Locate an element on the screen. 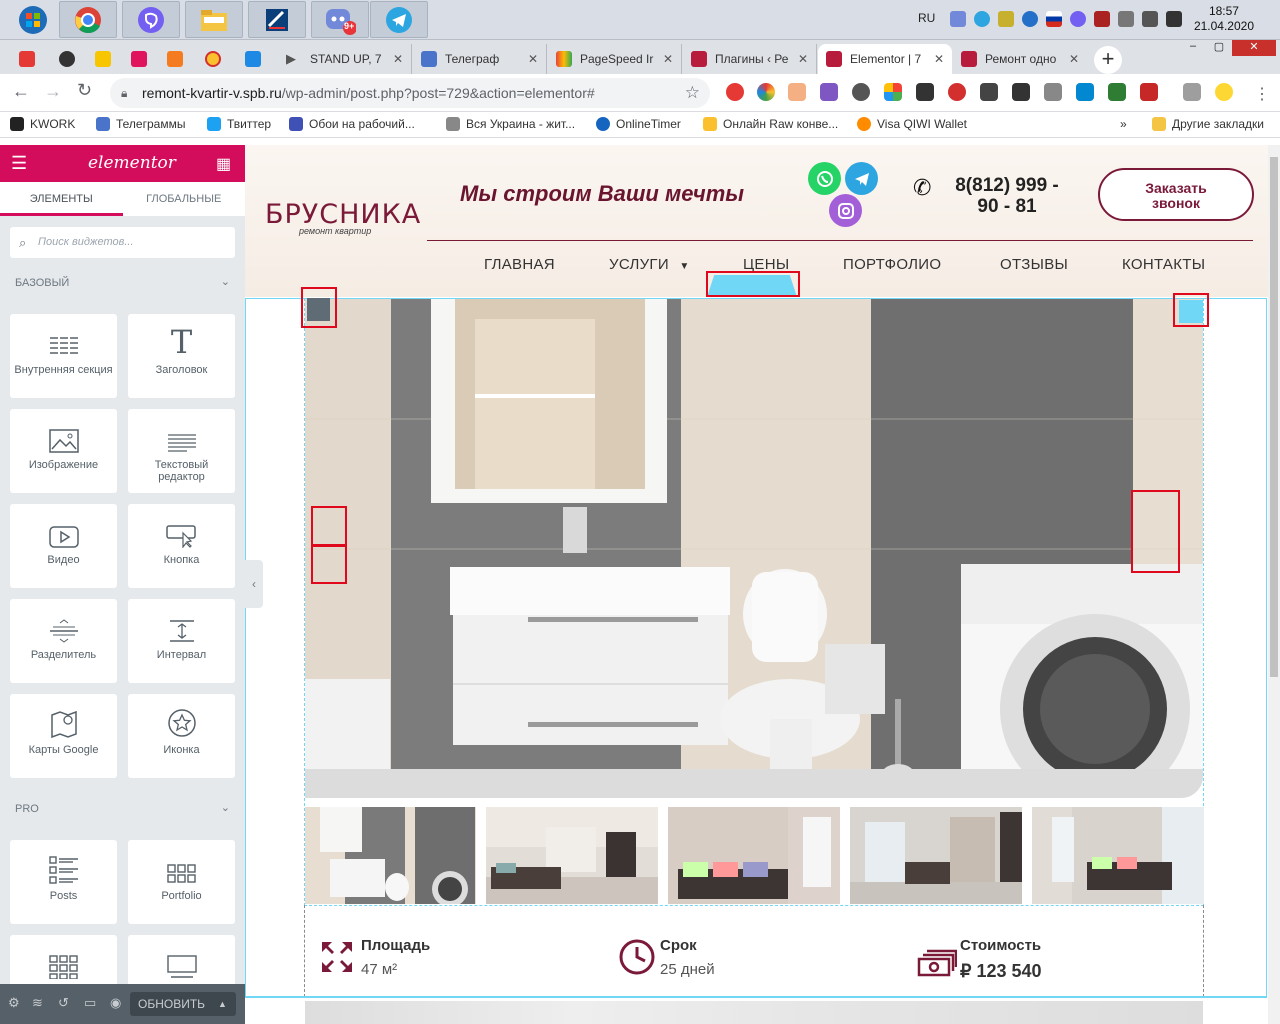 The width and height of the screenshot is (1280, 1024). update-button: ОБНОВИТЬ ▲ is located at coordinates (183, 1004).